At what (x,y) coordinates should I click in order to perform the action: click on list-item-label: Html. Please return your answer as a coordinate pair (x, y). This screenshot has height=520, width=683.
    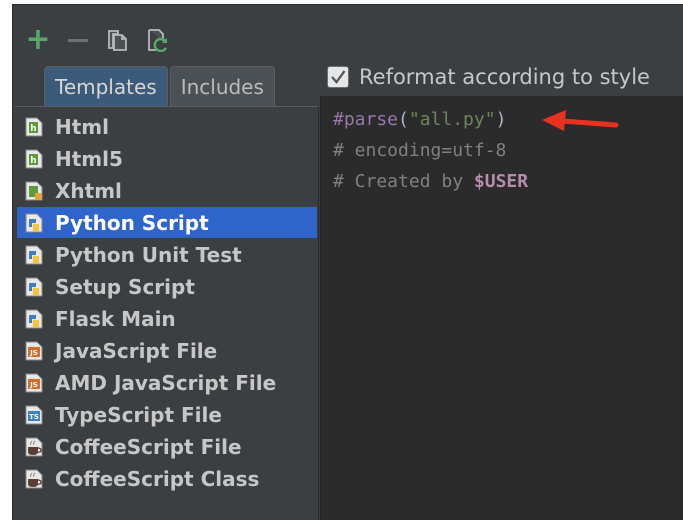
    Looking at the image, I should click on (82, 126).